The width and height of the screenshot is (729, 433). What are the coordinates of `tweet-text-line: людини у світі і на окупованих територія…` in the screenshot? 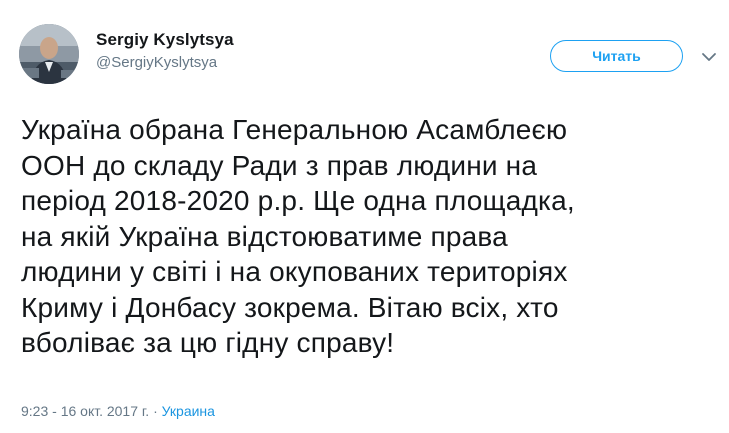 It's located at (294, 271).